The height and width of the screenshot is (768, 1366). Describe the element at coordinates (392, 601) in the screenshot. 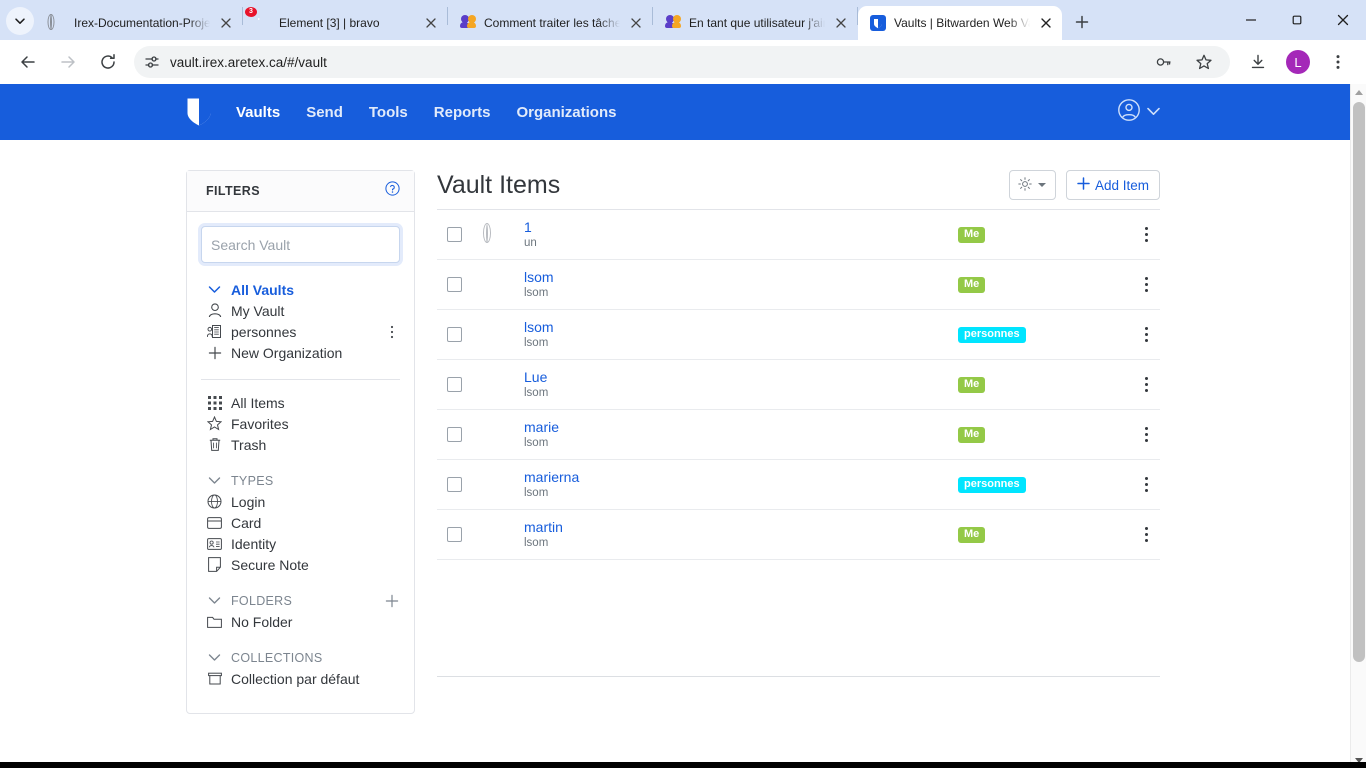

I see `add-folder-icon` at that location.